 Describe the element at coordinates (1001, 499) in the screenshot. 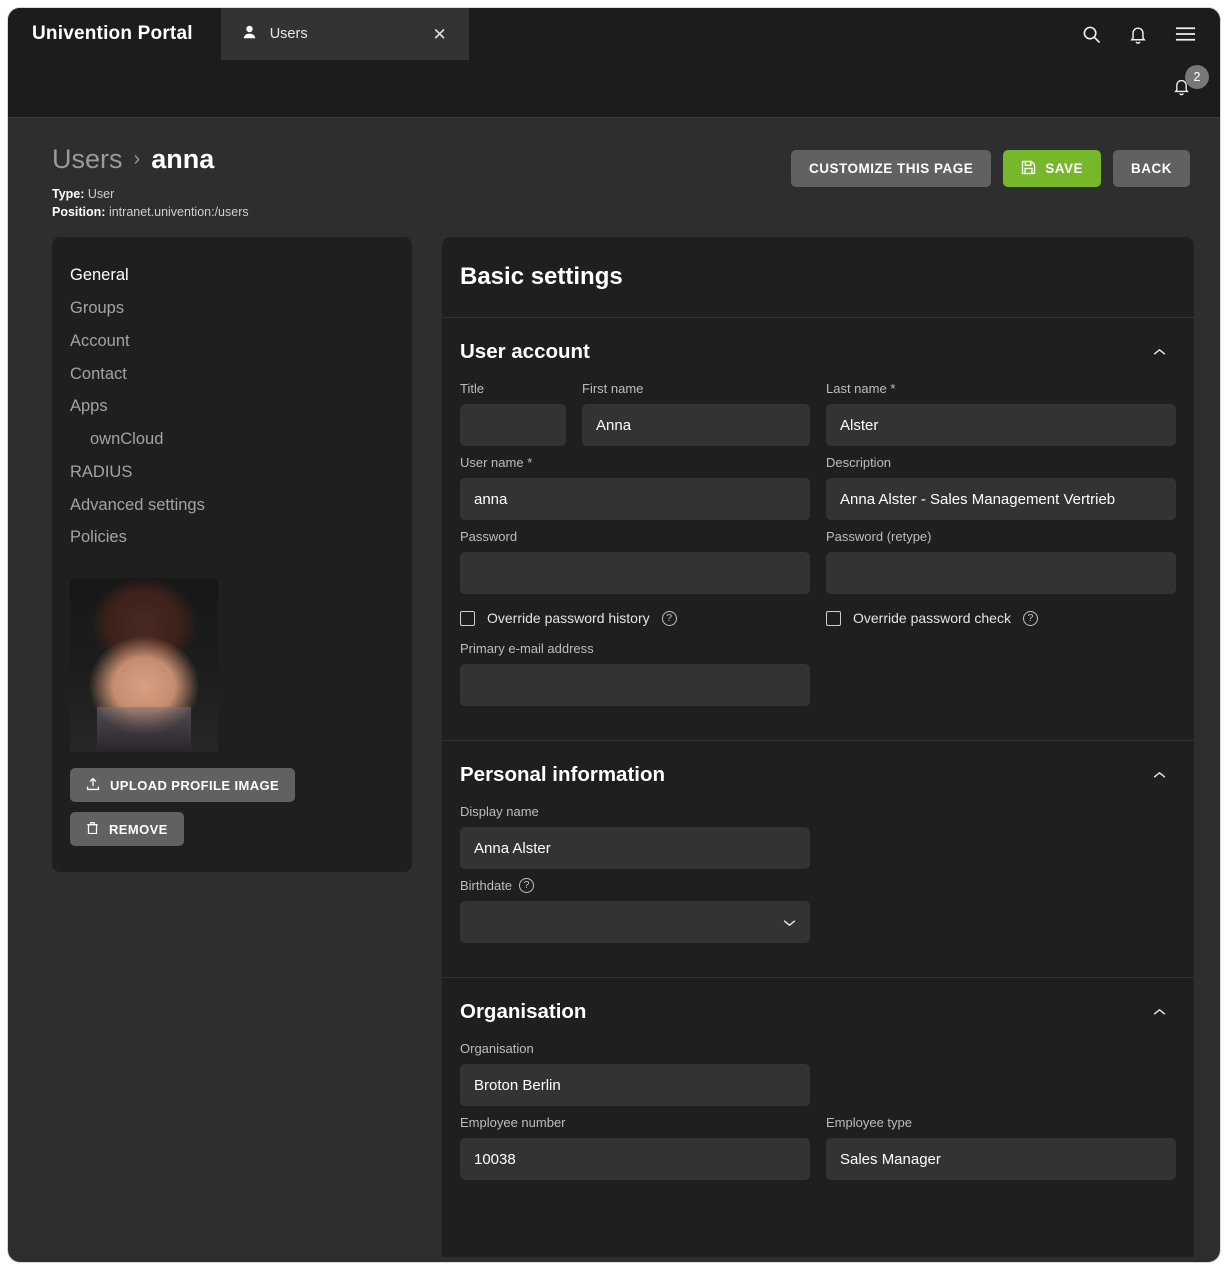

I see `description-input` at that location.